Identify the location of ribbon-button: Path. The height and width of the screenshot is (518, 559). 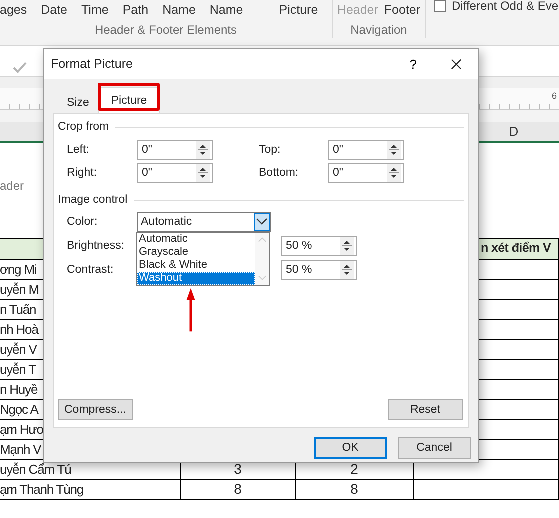
(135, 10).